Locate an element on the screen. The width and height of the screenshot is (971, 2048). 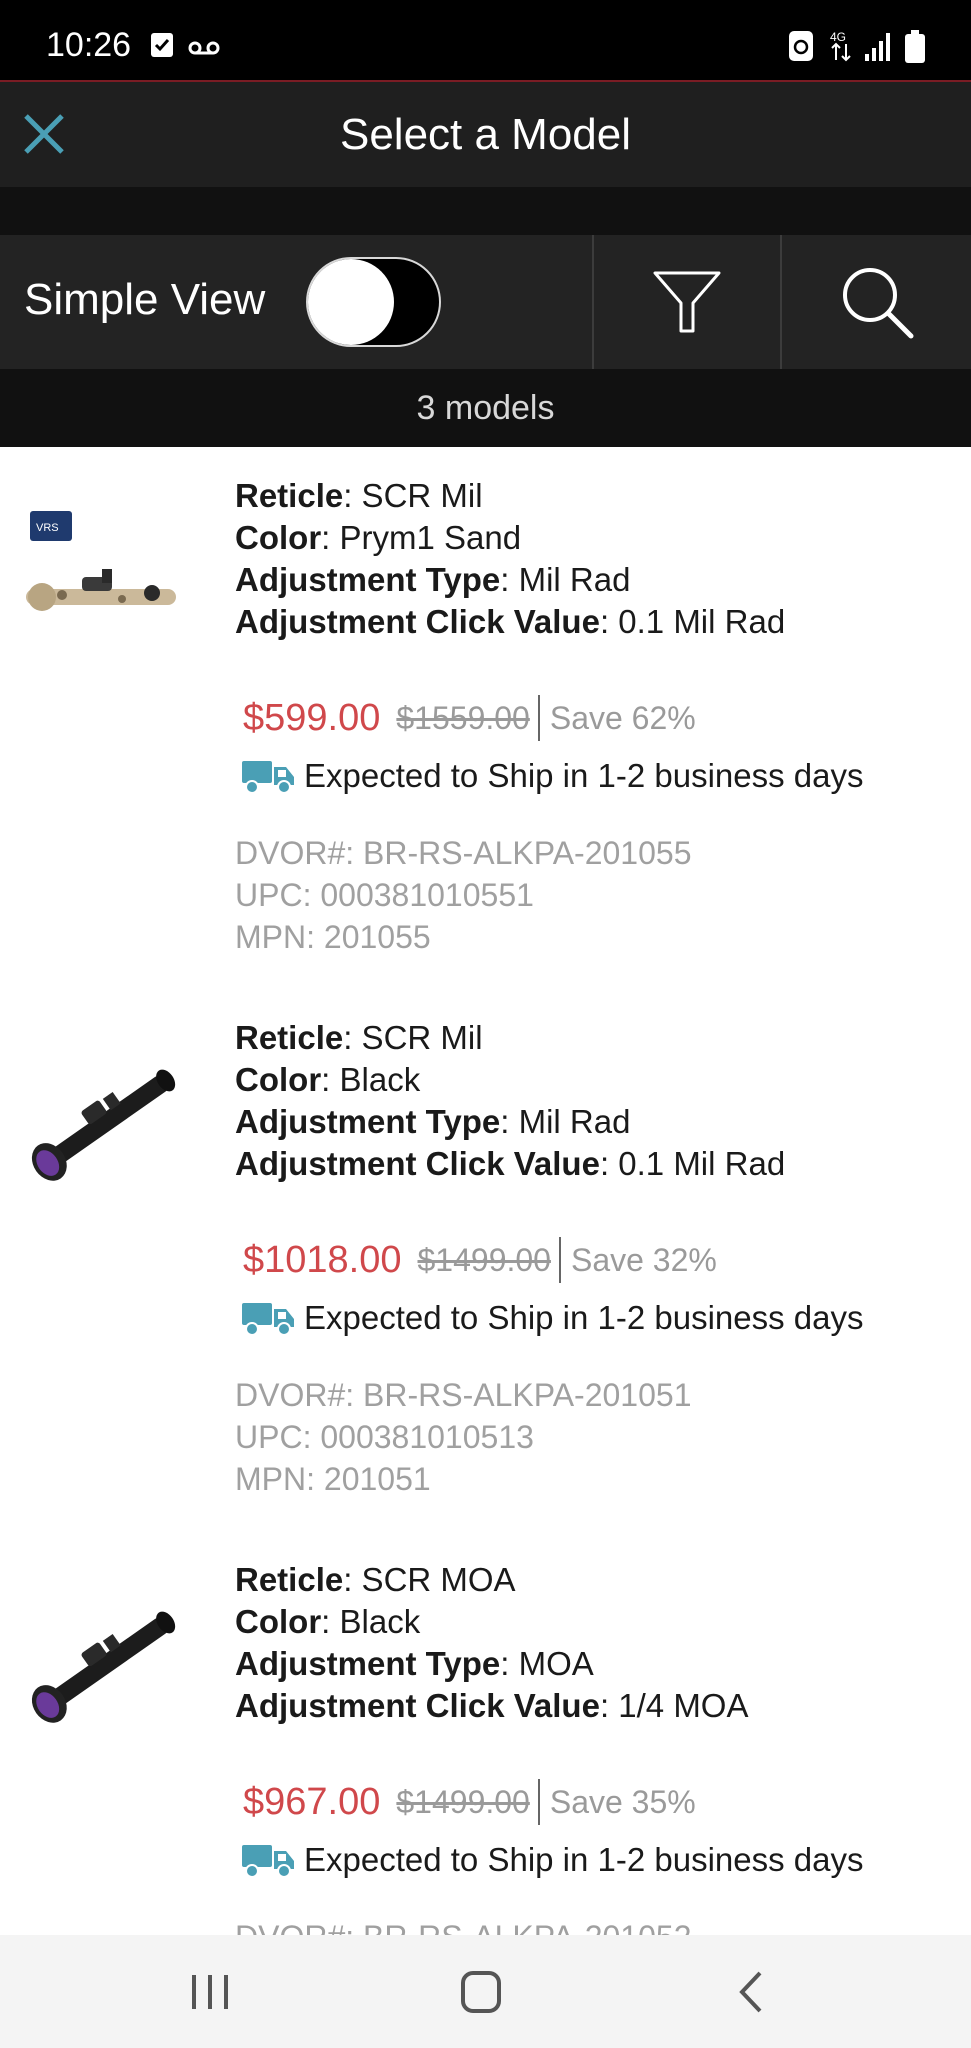
home-icon is located at coordinates (481, 1992).